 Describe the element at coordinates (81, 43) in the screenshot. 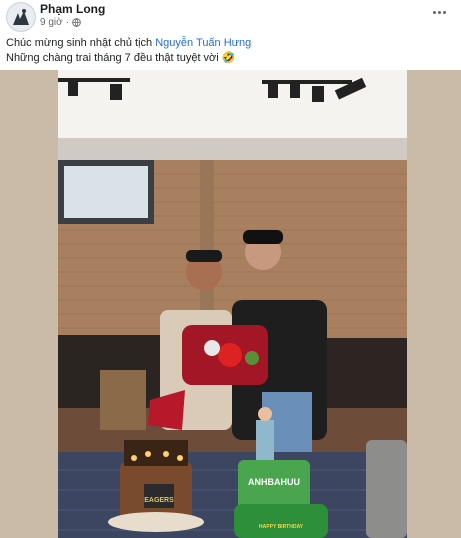

I see `post-line-1-text: Chúc mừng sinh nhật chủ tịch` at that location.